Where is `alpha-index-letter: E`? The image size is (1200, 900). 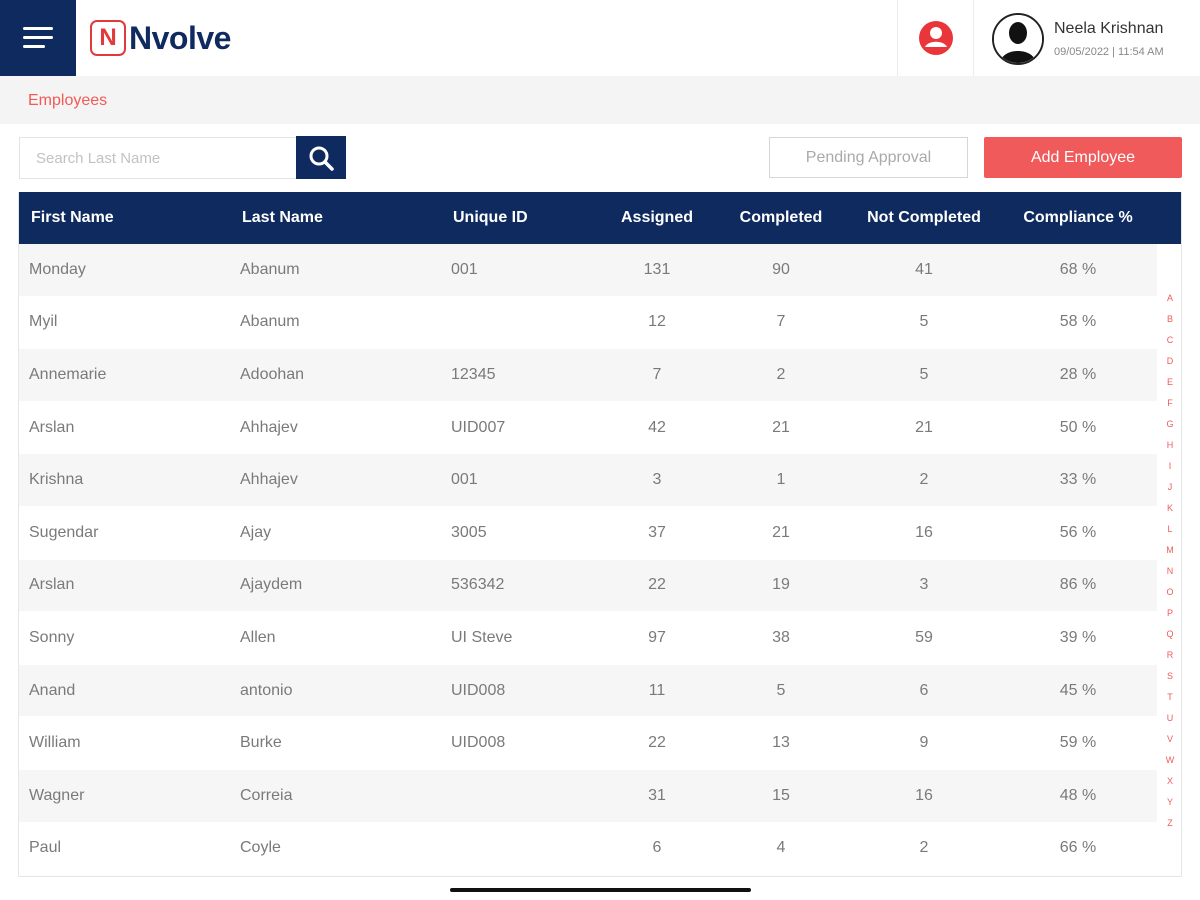
alpha-index-letter: E is located at coordinates (1170, 386).